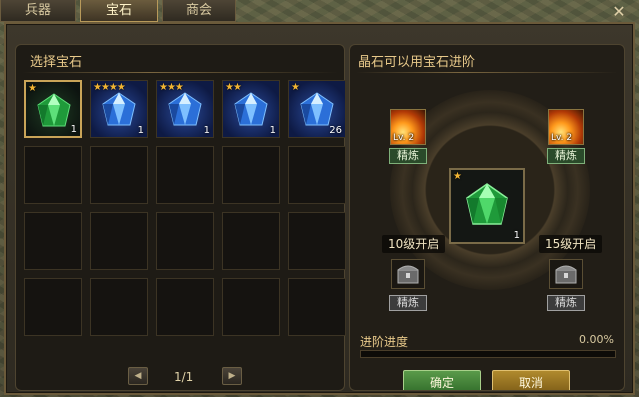  Describe the element at coordinates (566, 156) in the screenshot. I see `right-refine-button: 精炼` at that location.